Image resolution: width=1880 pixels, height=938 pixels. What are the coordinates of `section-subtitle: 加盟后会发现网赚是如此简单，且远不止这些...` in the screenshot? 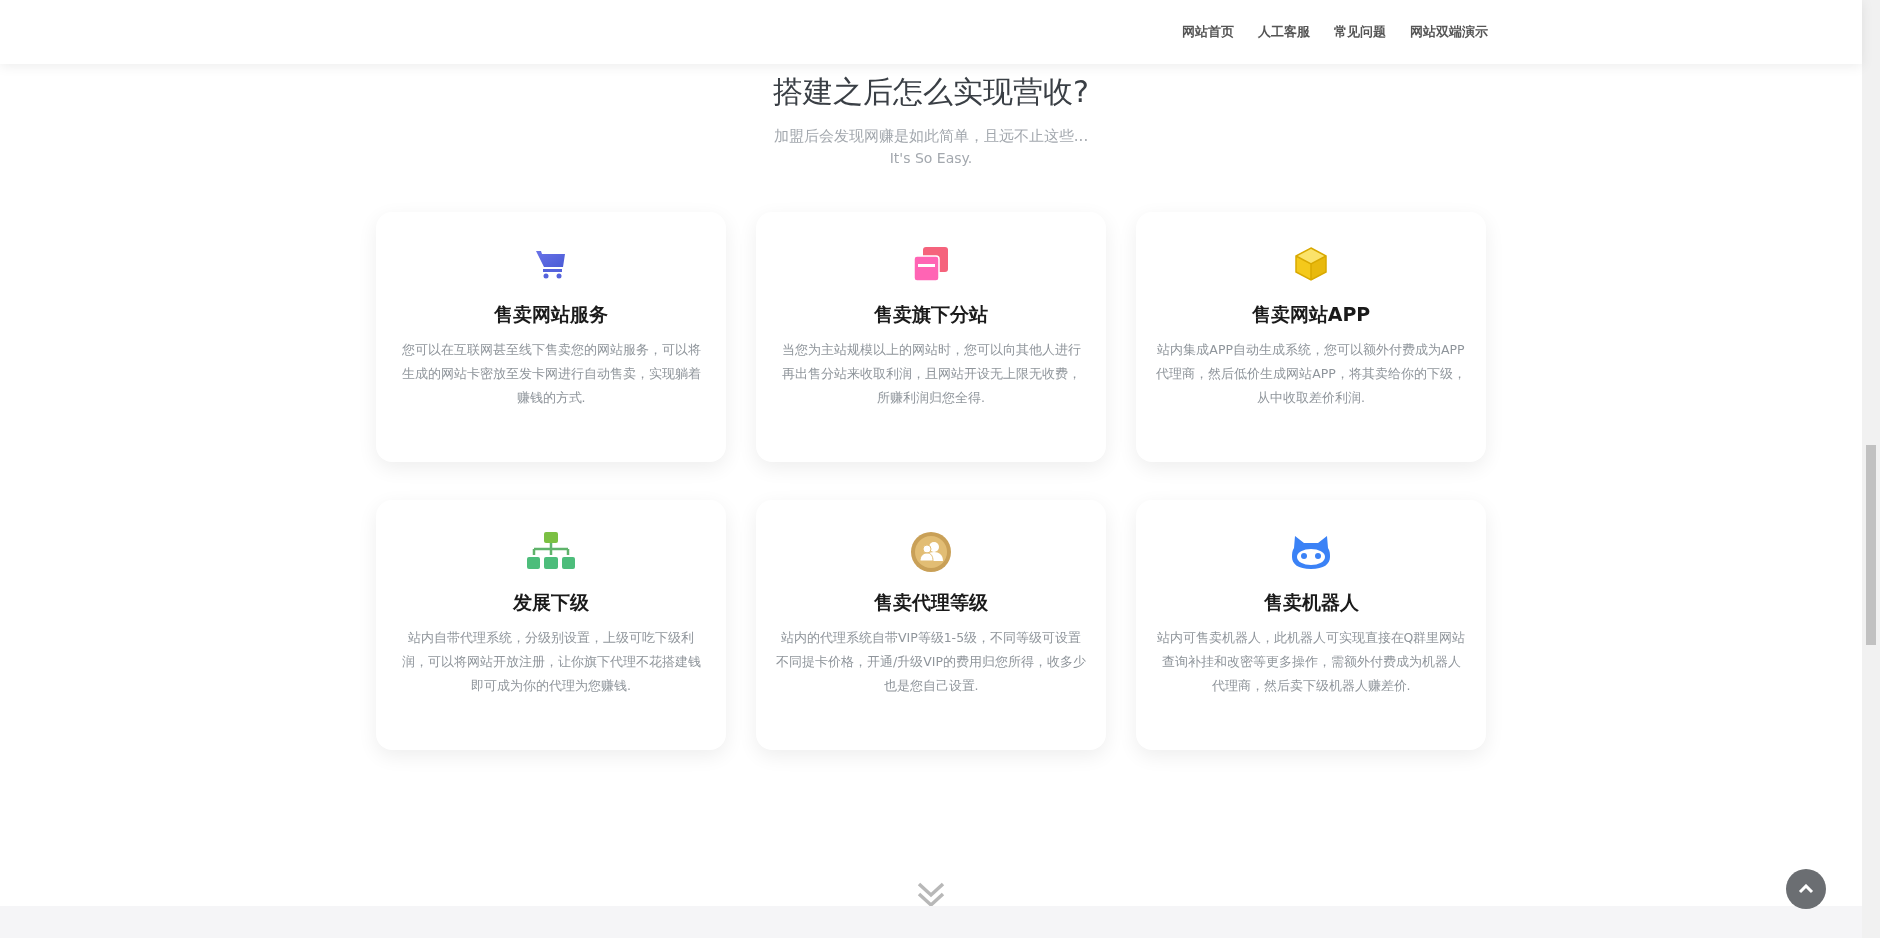 It's located at (931, 136).